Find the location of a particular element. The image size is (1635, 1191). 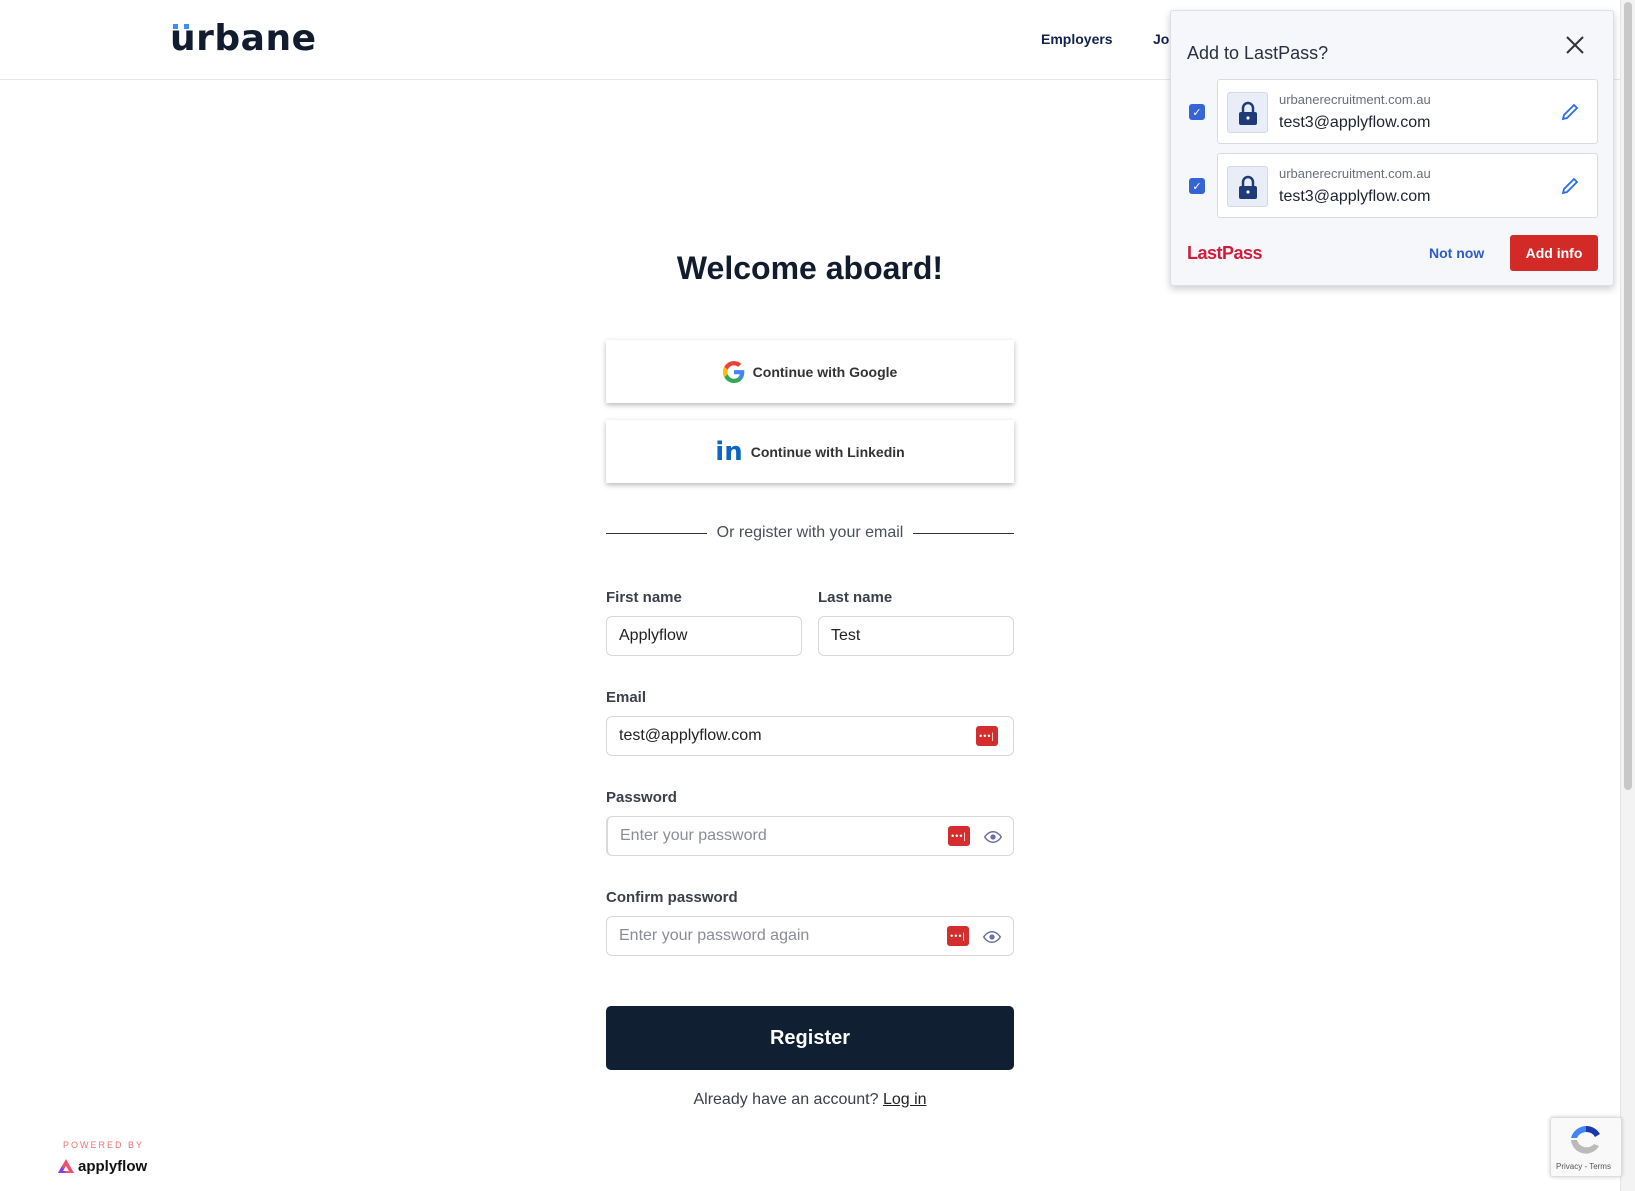

lastpass-logo: LastPass is located at coordinates (1225, 253).